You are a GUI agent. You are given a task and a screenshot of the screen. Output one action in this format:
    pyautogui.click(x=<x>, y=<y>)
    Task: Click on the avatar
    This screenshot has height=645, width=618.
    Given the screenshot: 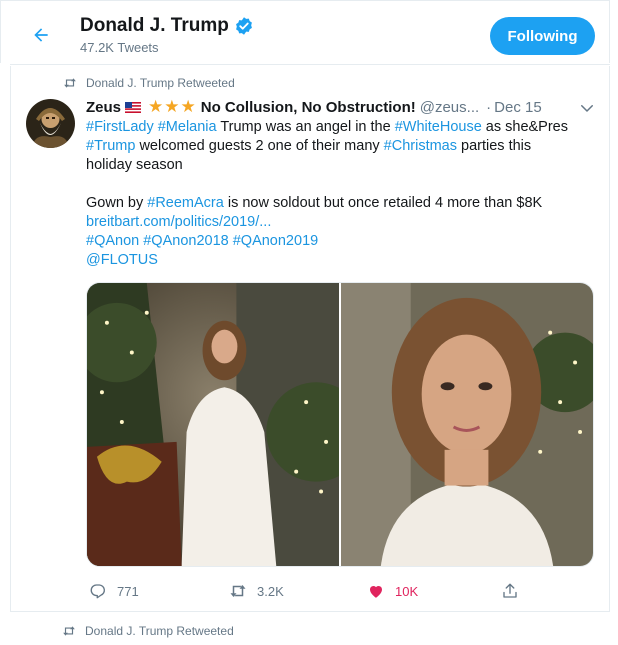 What is the action you would take?
    pyautogui.click(x=50, y=123)
    